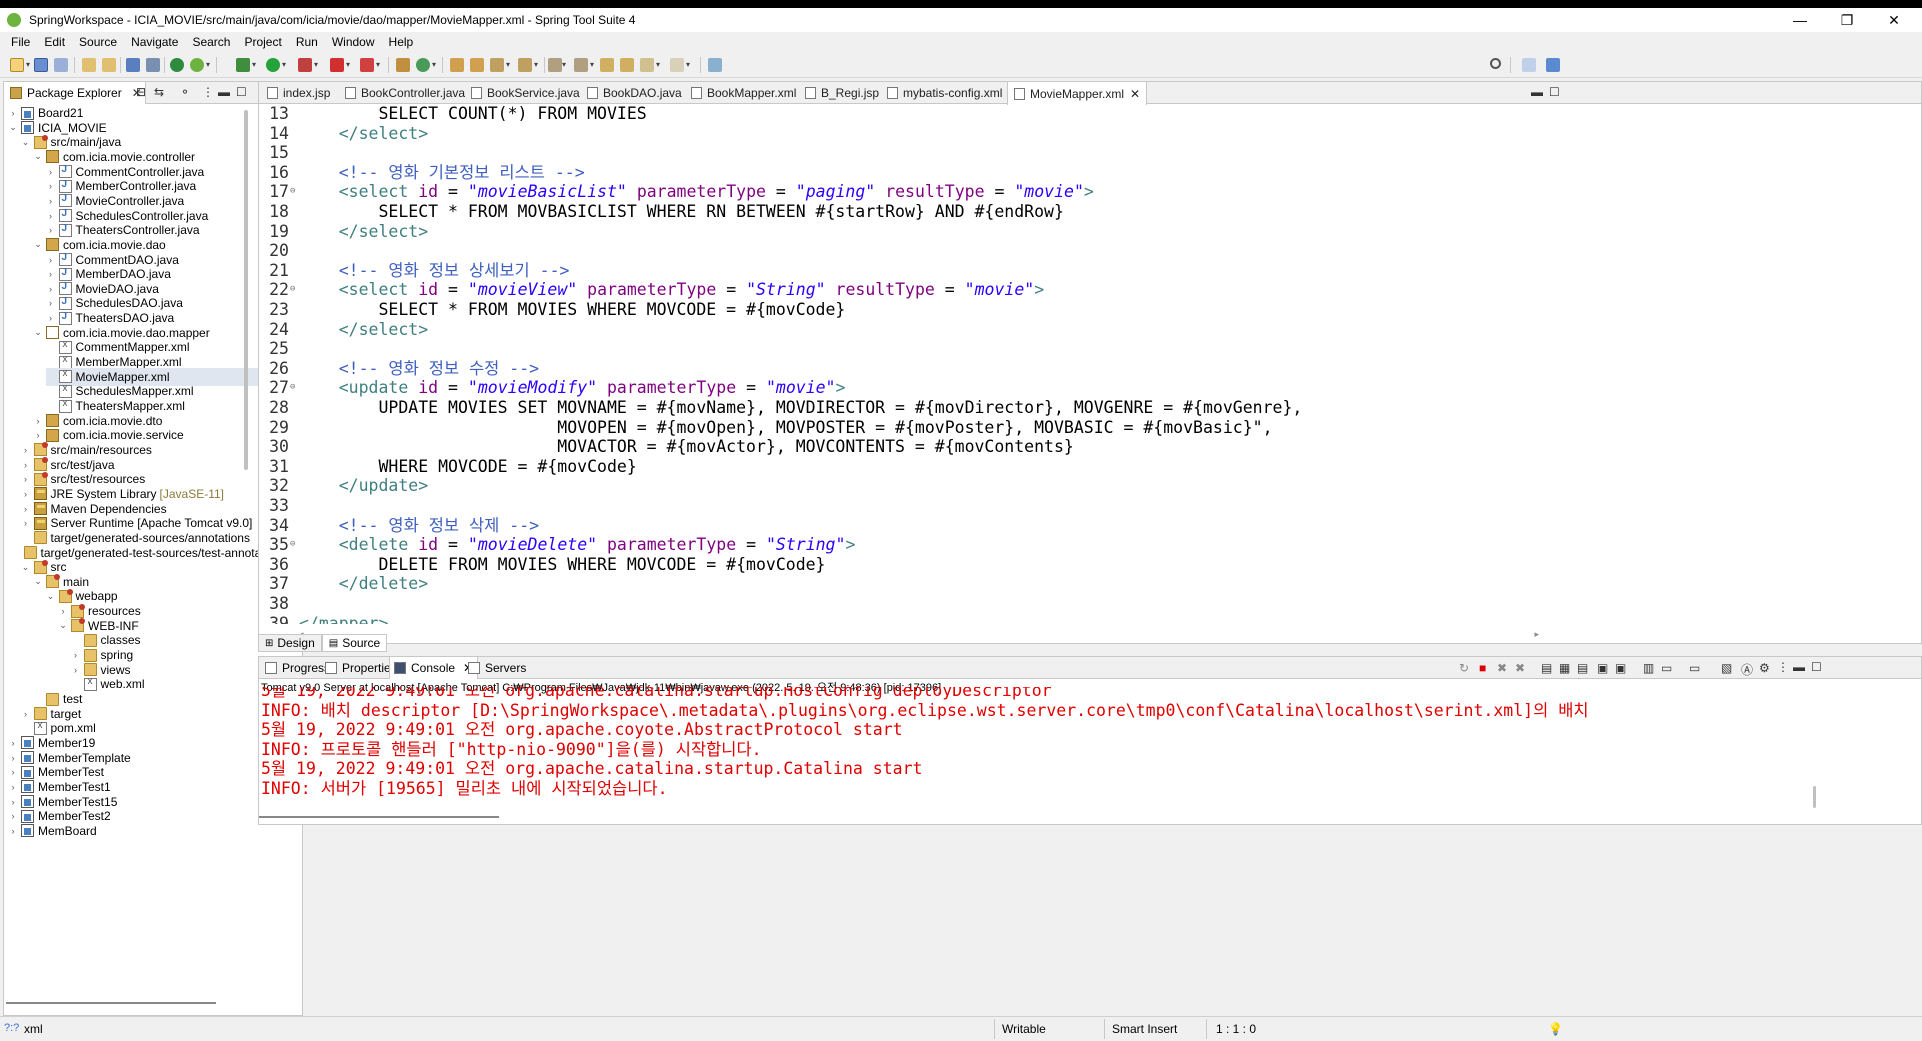 This screenshot has width=1922, height=1041. Describe the element at coordinates (555, 65) in the screenshot. I see `next-annotation-icon` at that location.